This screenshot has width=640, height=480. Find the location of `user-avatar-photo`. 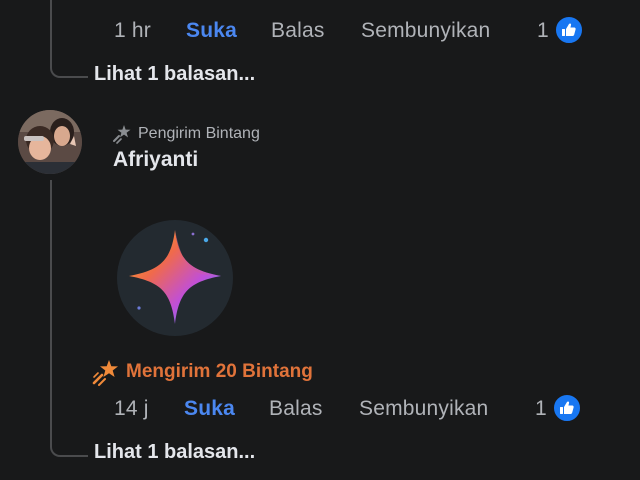

user-avatar-photo is located at coordinates (50, 142).